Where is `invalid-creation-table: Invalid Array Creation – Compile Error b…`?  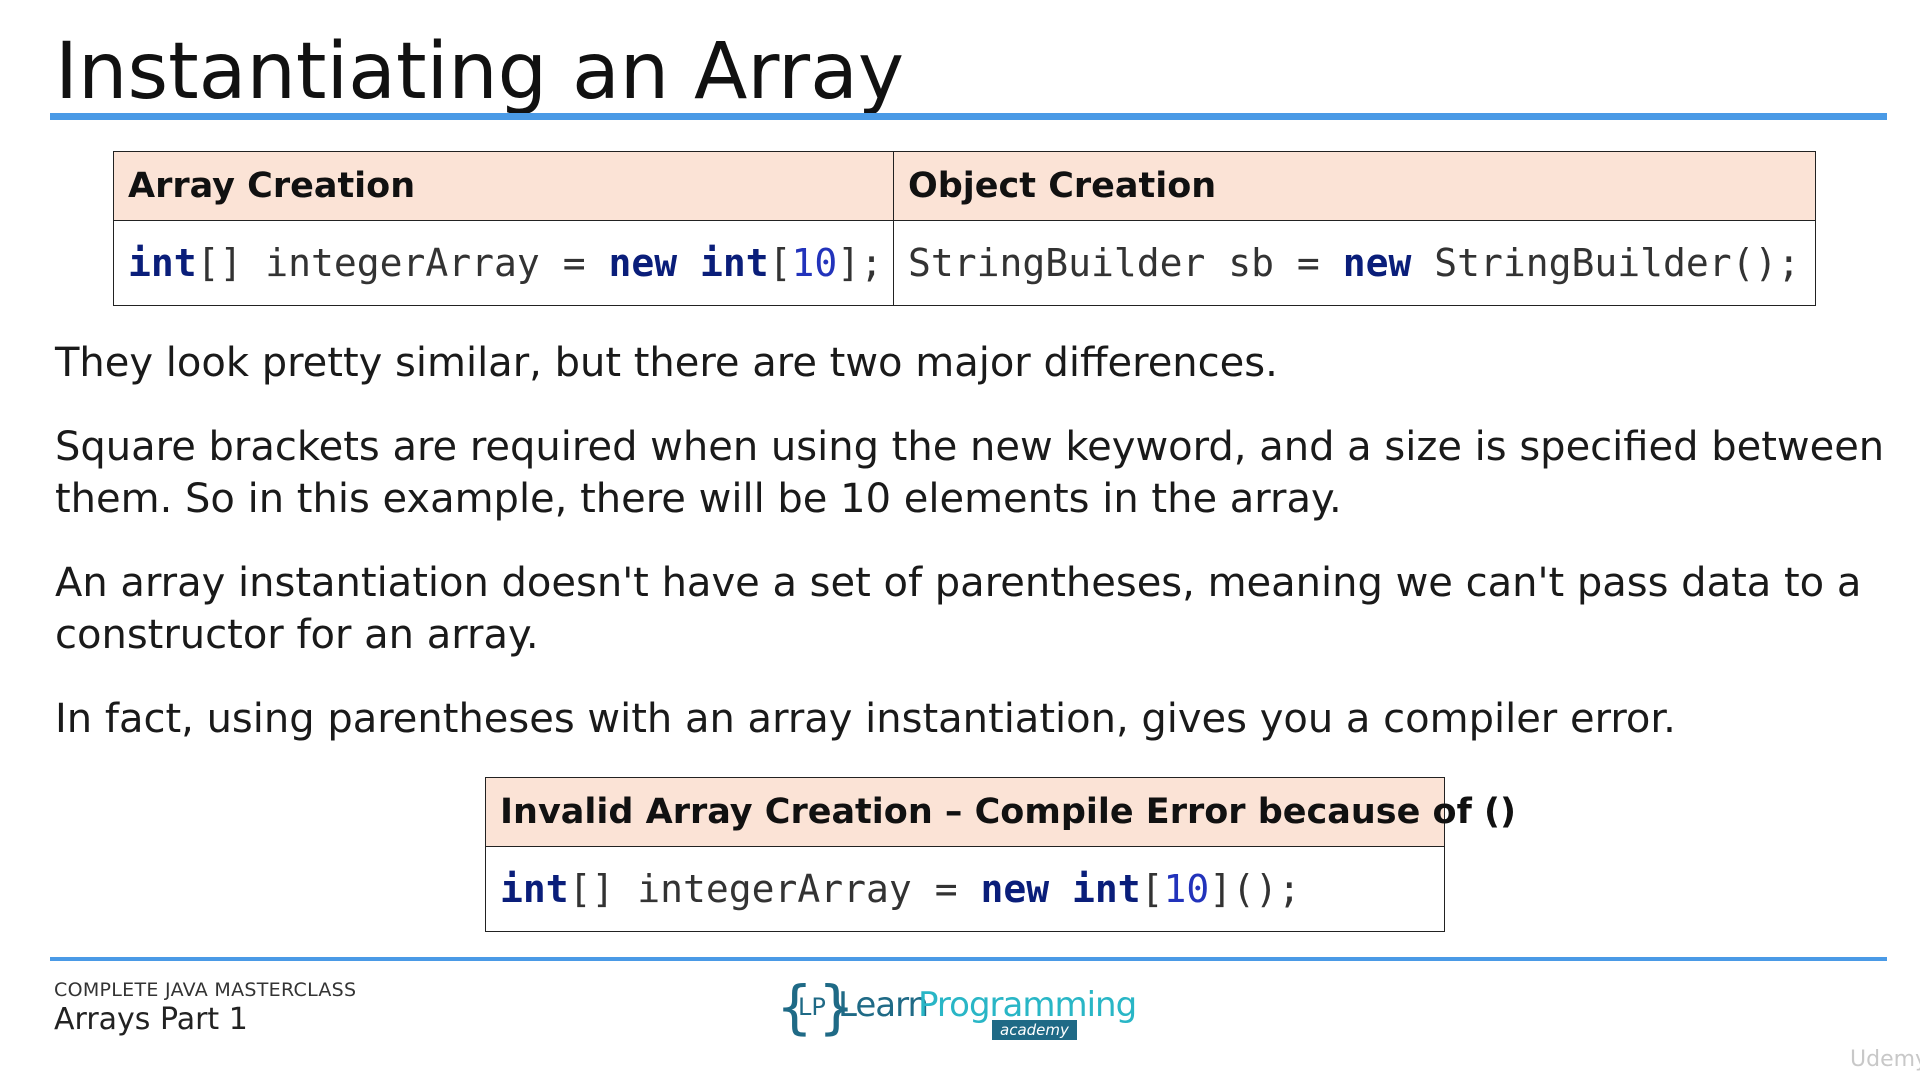 invalid-creation-table: Invalid Array Creation – Compile Error b… is located at coordinates (1000, 854).